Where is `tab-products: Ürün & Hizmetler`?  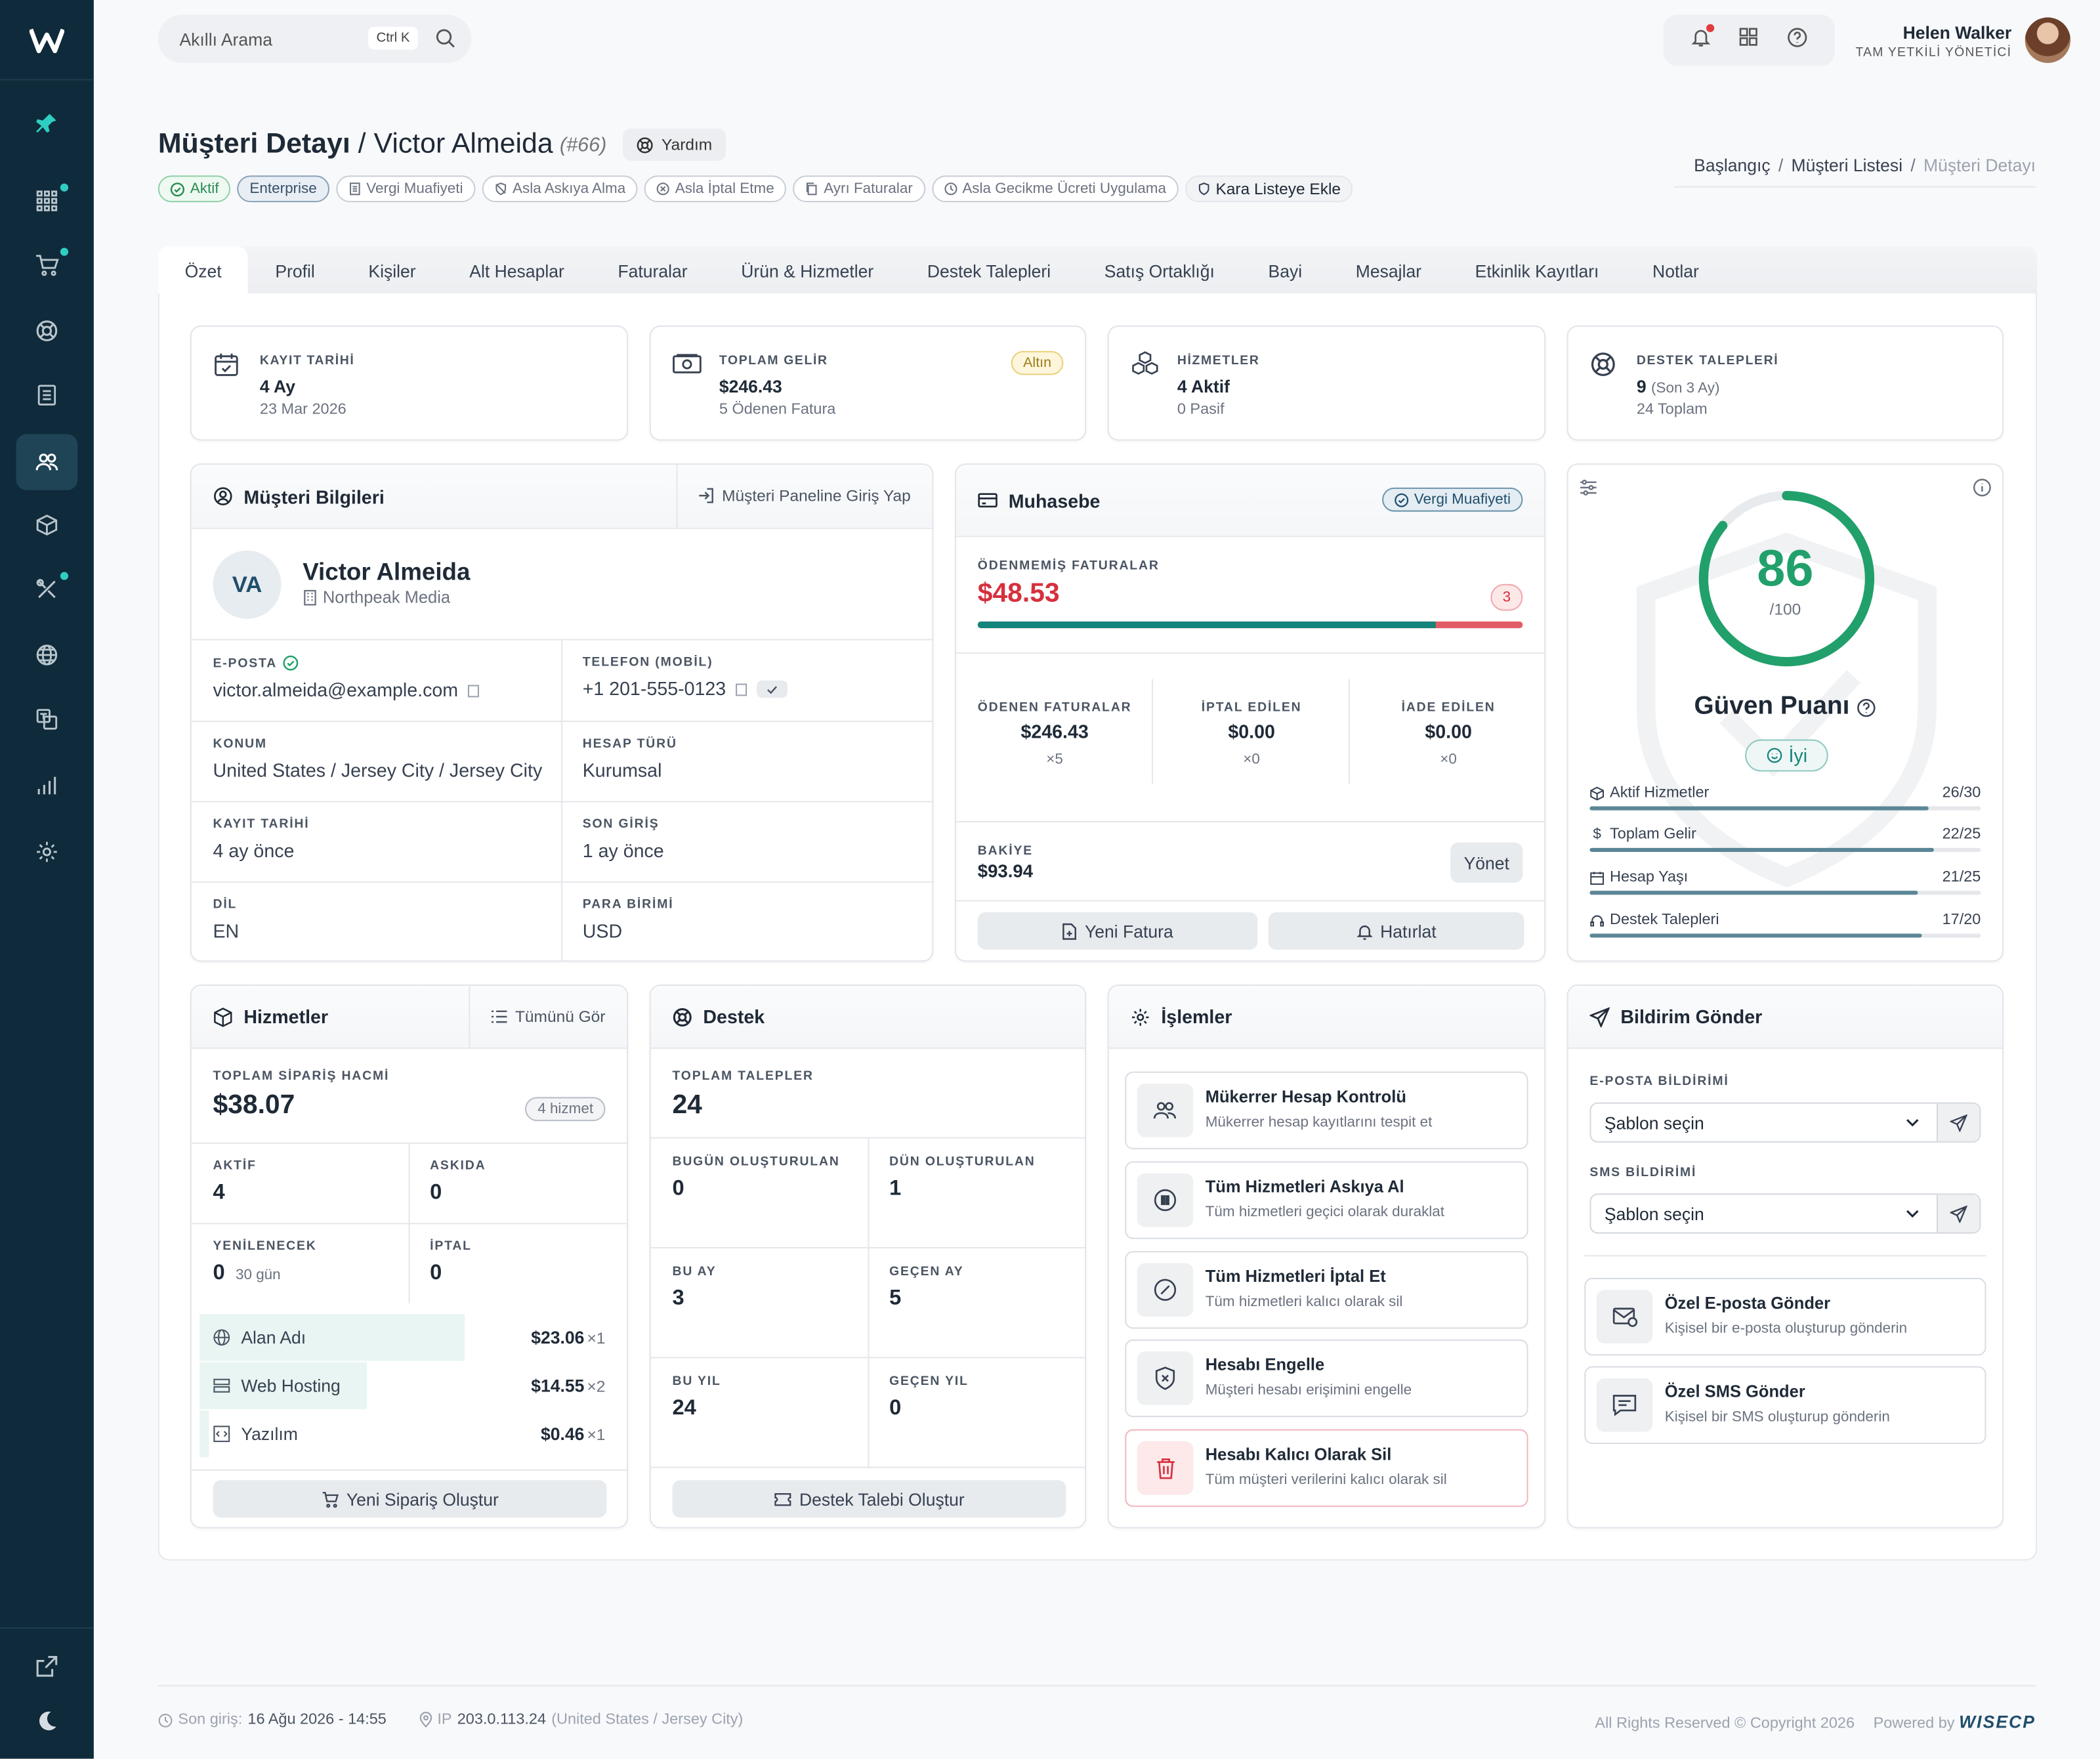 tab-products: Ürün & Hizmetler is located at coordinates (807, 271).